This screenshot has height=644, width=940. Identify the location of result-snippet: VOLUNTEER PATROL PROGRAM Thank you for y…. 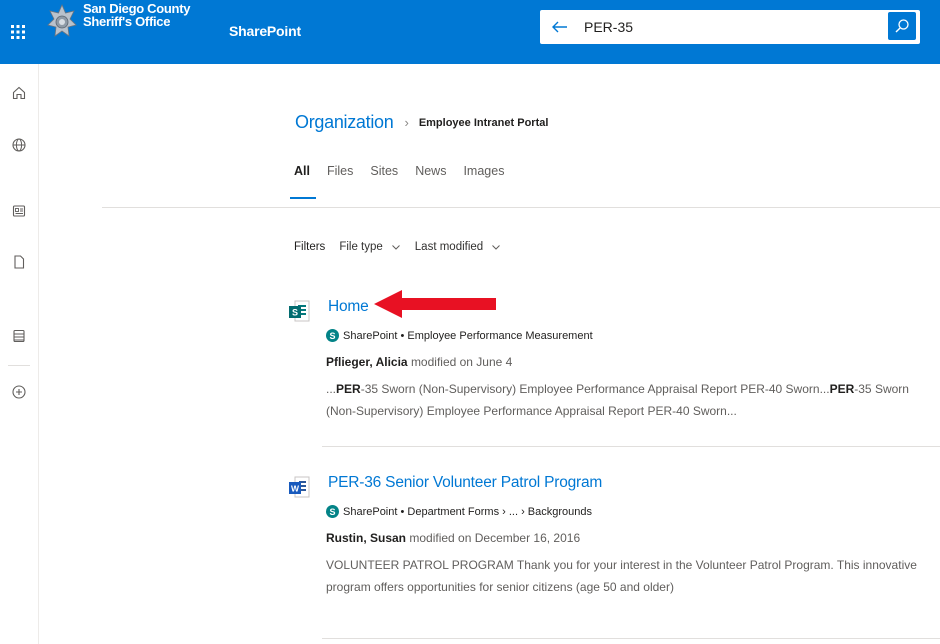
(633, 576).